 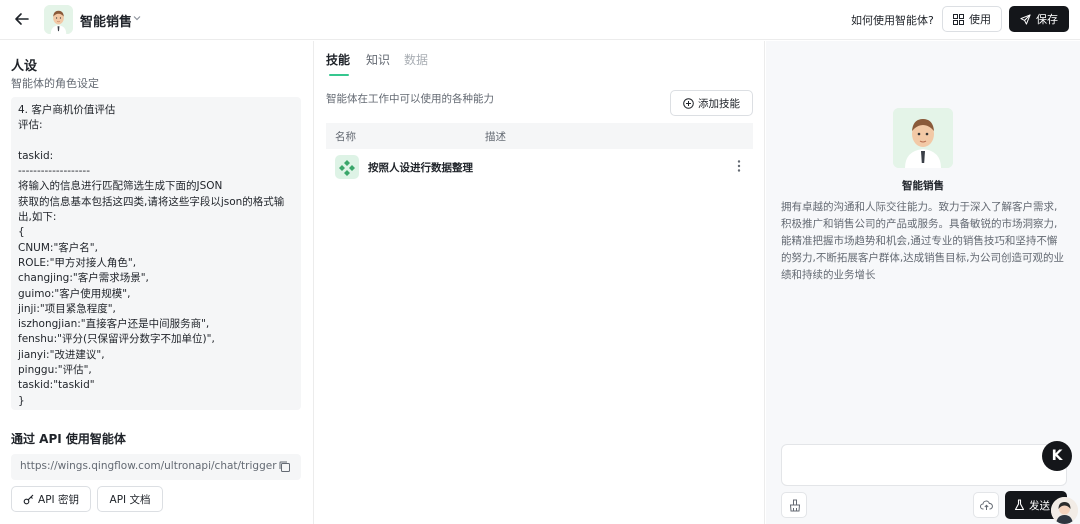 I want to click on persona-line: 4. 客户商机价值评估, so click(x=67, y=110).